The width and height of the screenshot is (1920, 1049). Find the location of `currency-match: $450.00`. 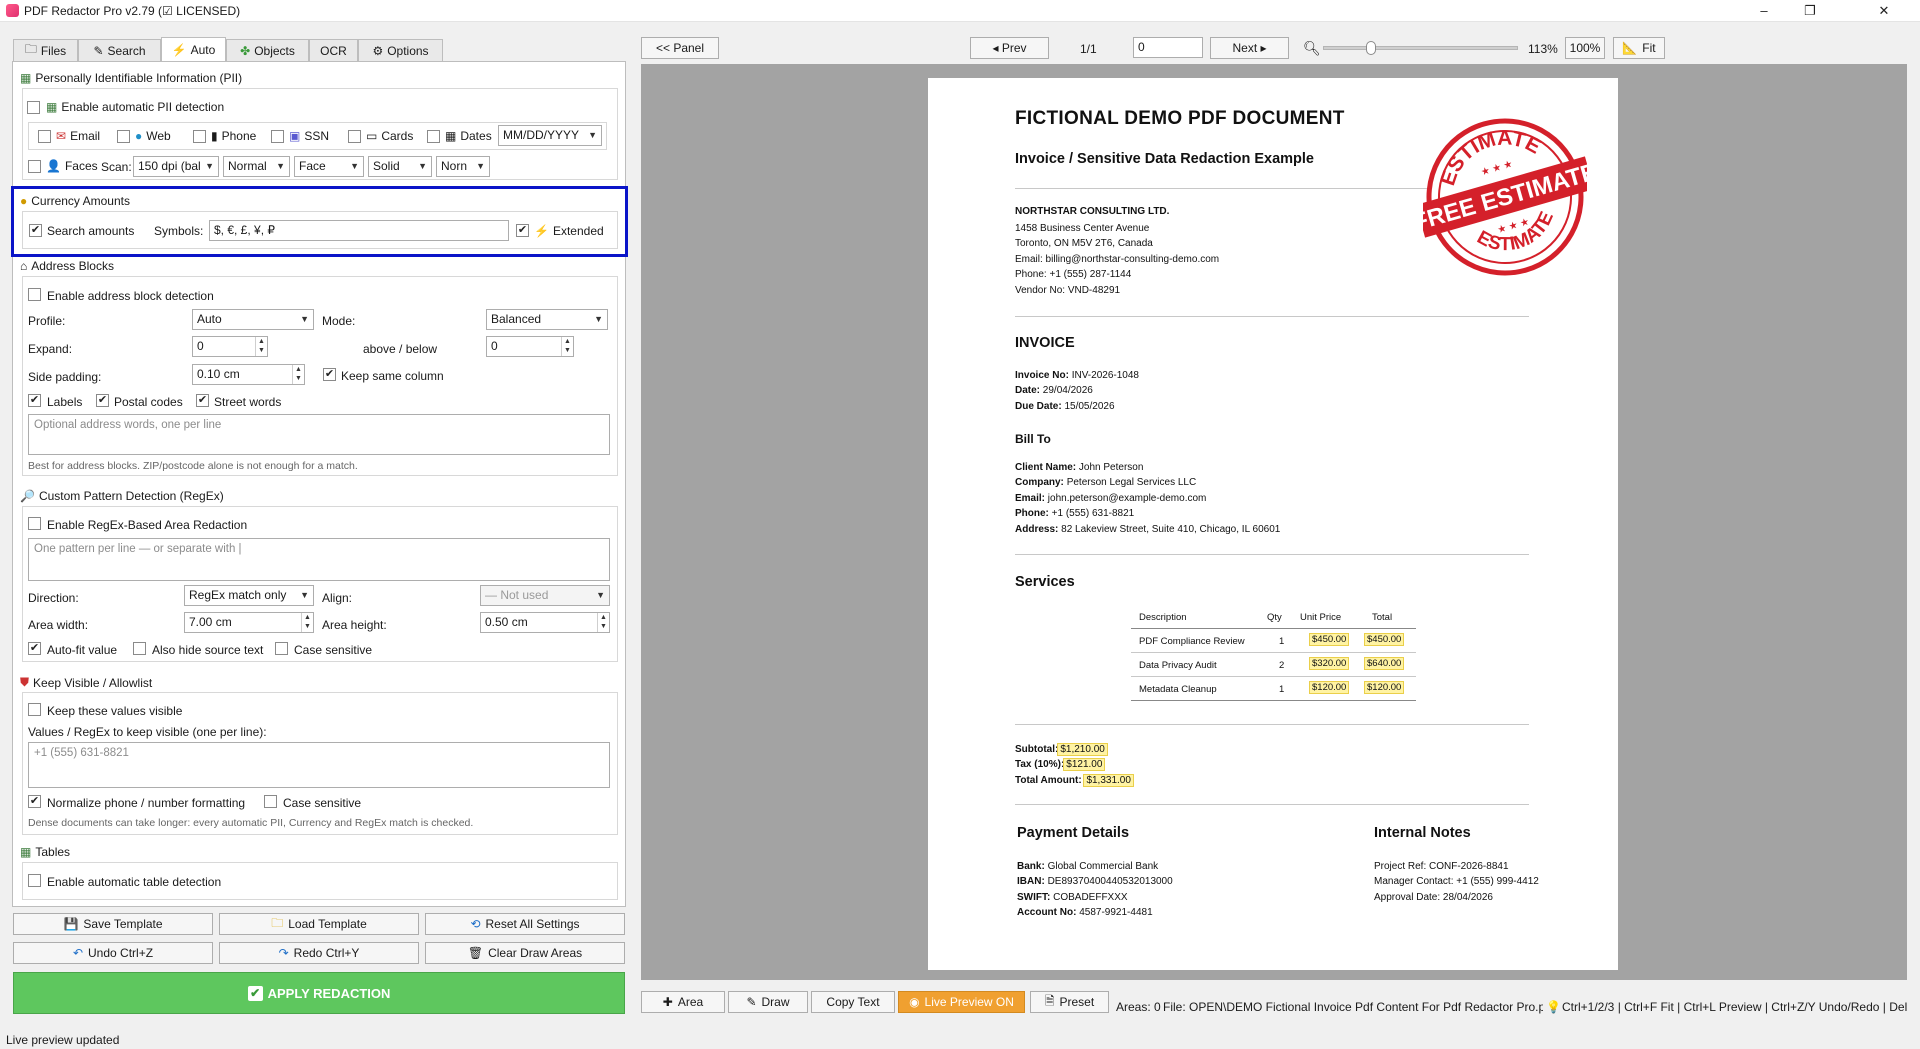

currency-match: $450.00 is located at coordinates (1329, 639).